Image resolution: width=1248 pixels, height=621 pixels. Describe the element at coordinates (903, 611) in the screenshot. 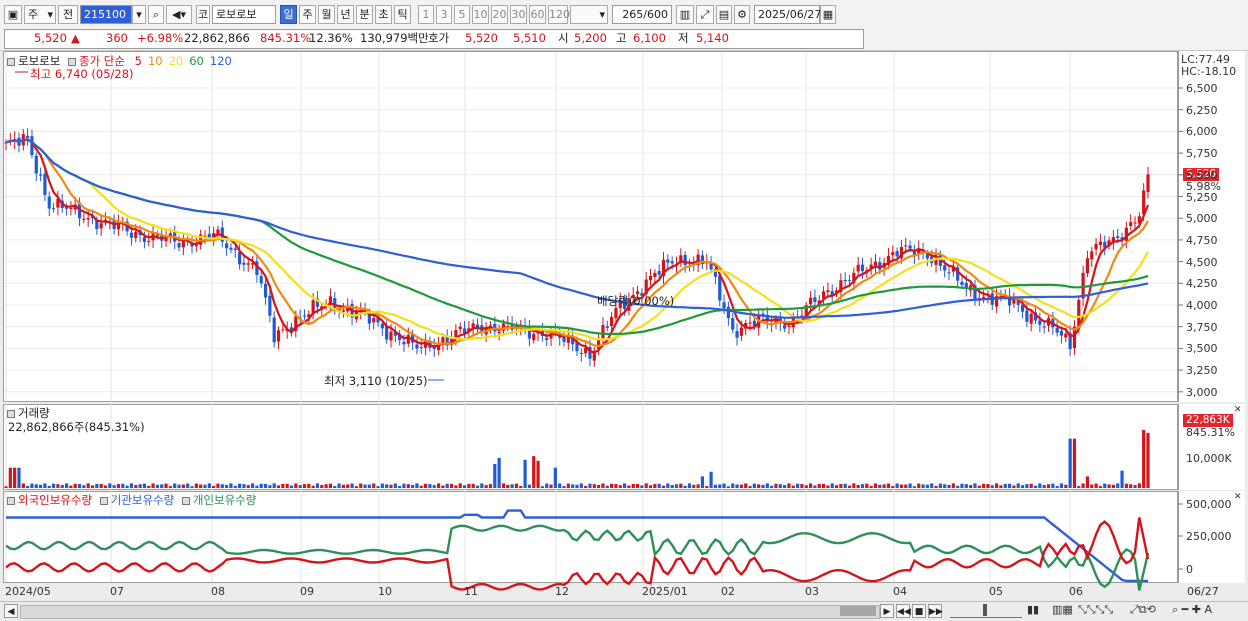

I see `rewind-icon: ◀◀` at that location.